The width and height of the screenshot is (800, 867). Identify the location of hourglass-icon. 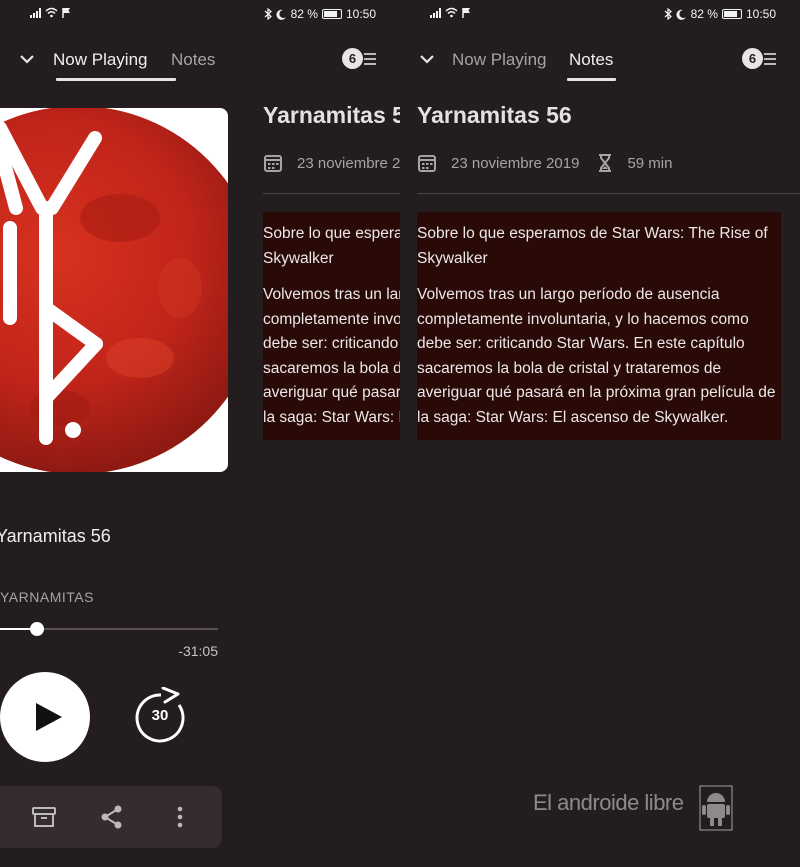
(605, 163).